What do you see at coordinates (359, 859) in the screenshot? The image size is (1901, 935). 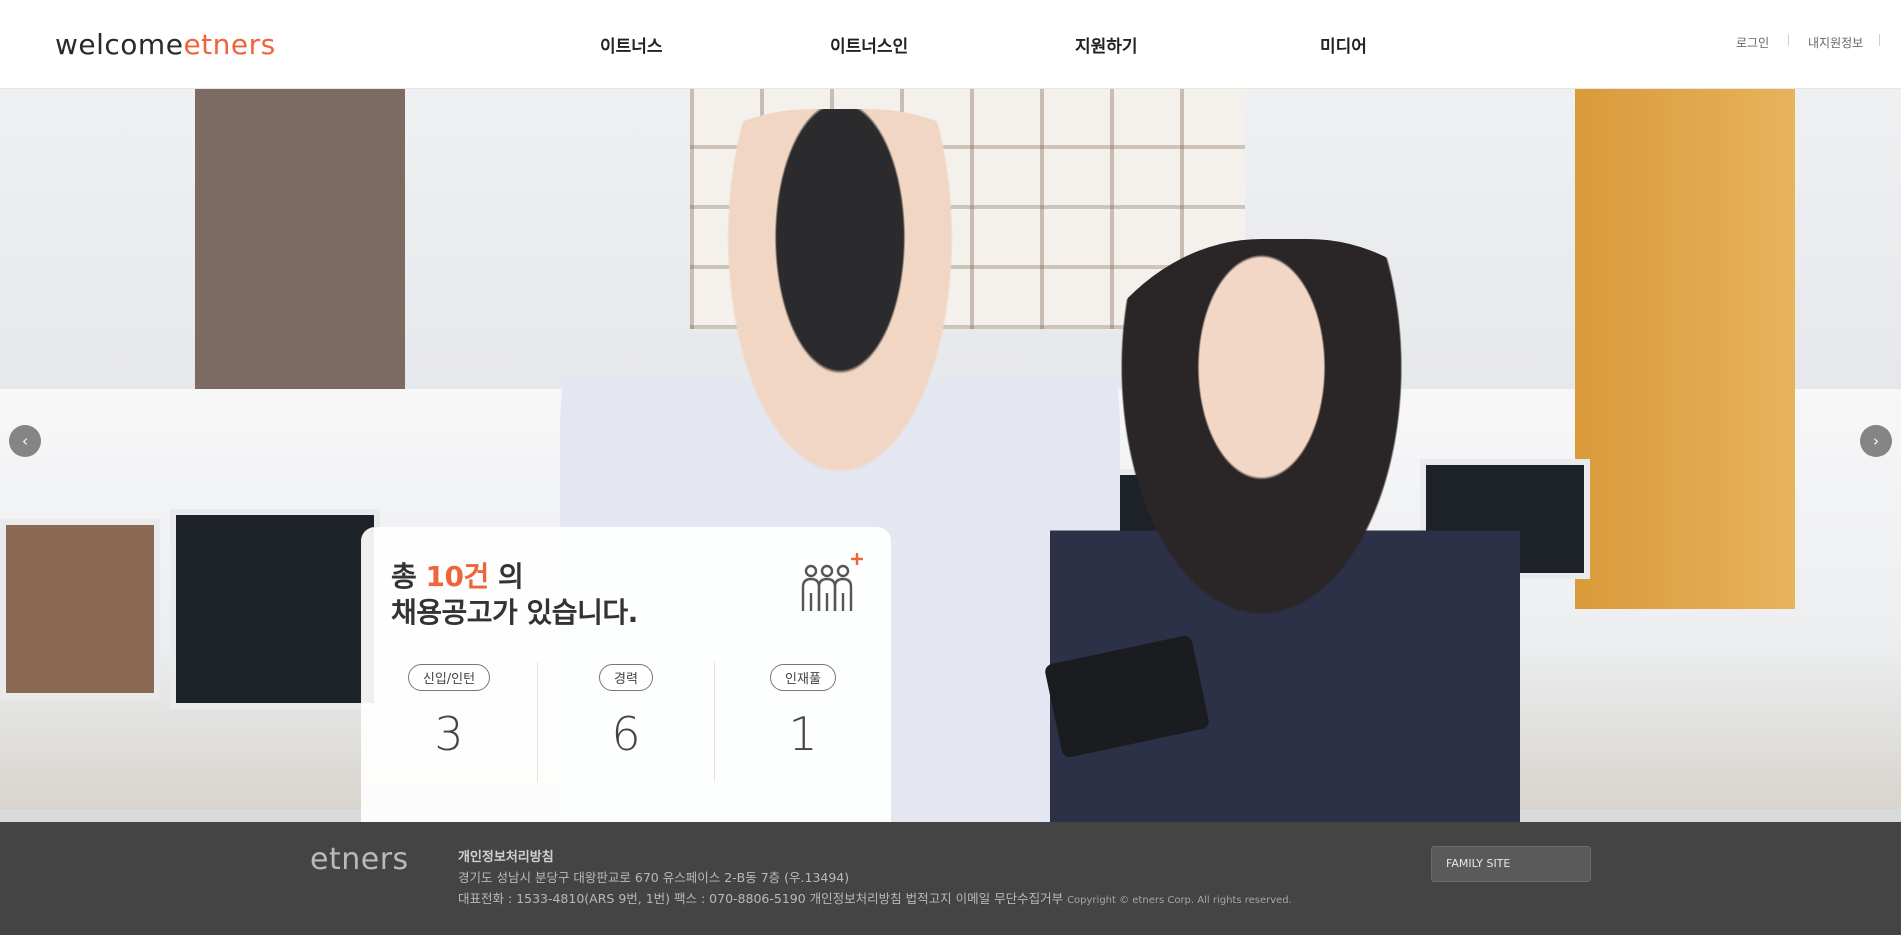 I see `footer-logo: etners` at bounding box center [359, 859].